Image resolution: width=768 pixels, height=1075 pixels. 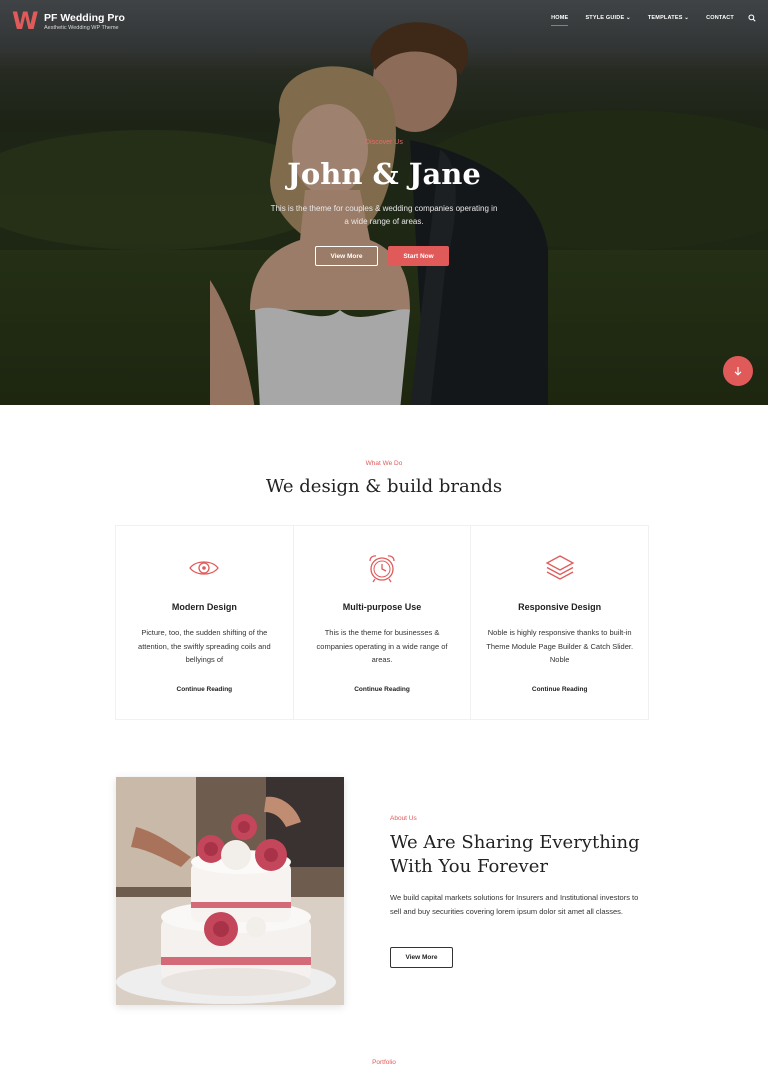 I want to click on eye-icon, so click(x=204, y=568).